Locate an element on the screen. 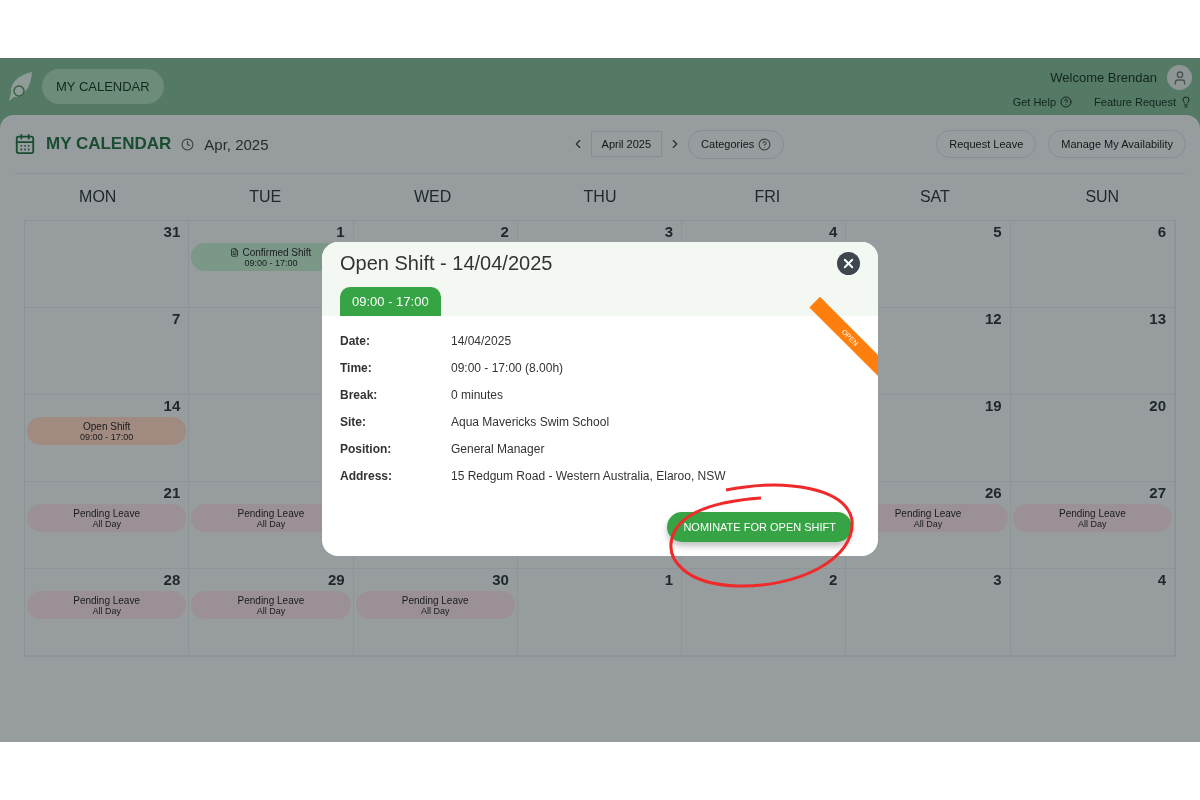  welcome-text: Welcome Brendan is located at coordinates (1103, 77).